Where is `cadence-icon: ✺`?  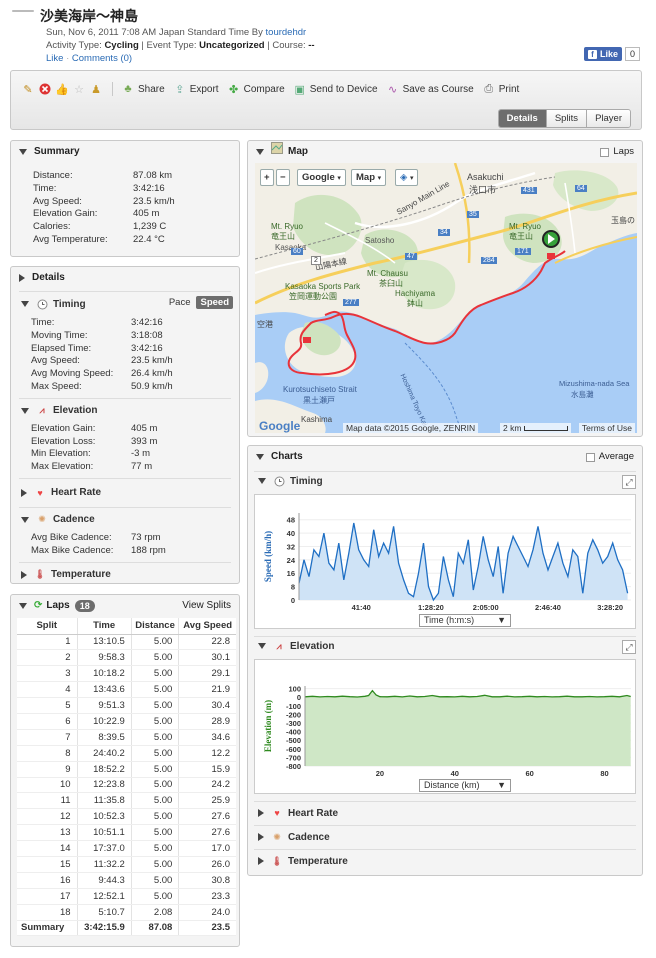
cadence-icon: ✺ is located at coordinates (42, 519).